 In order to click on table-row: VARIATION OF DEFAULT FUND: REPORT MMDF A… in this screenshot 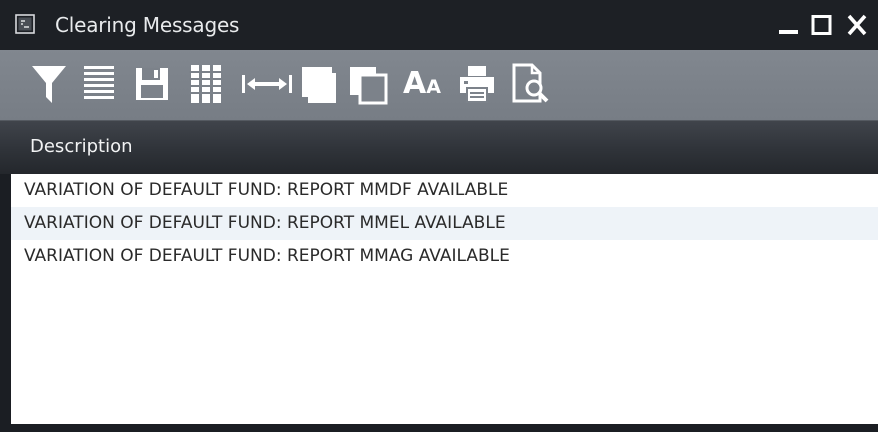, I will do `click(444, 190)`.